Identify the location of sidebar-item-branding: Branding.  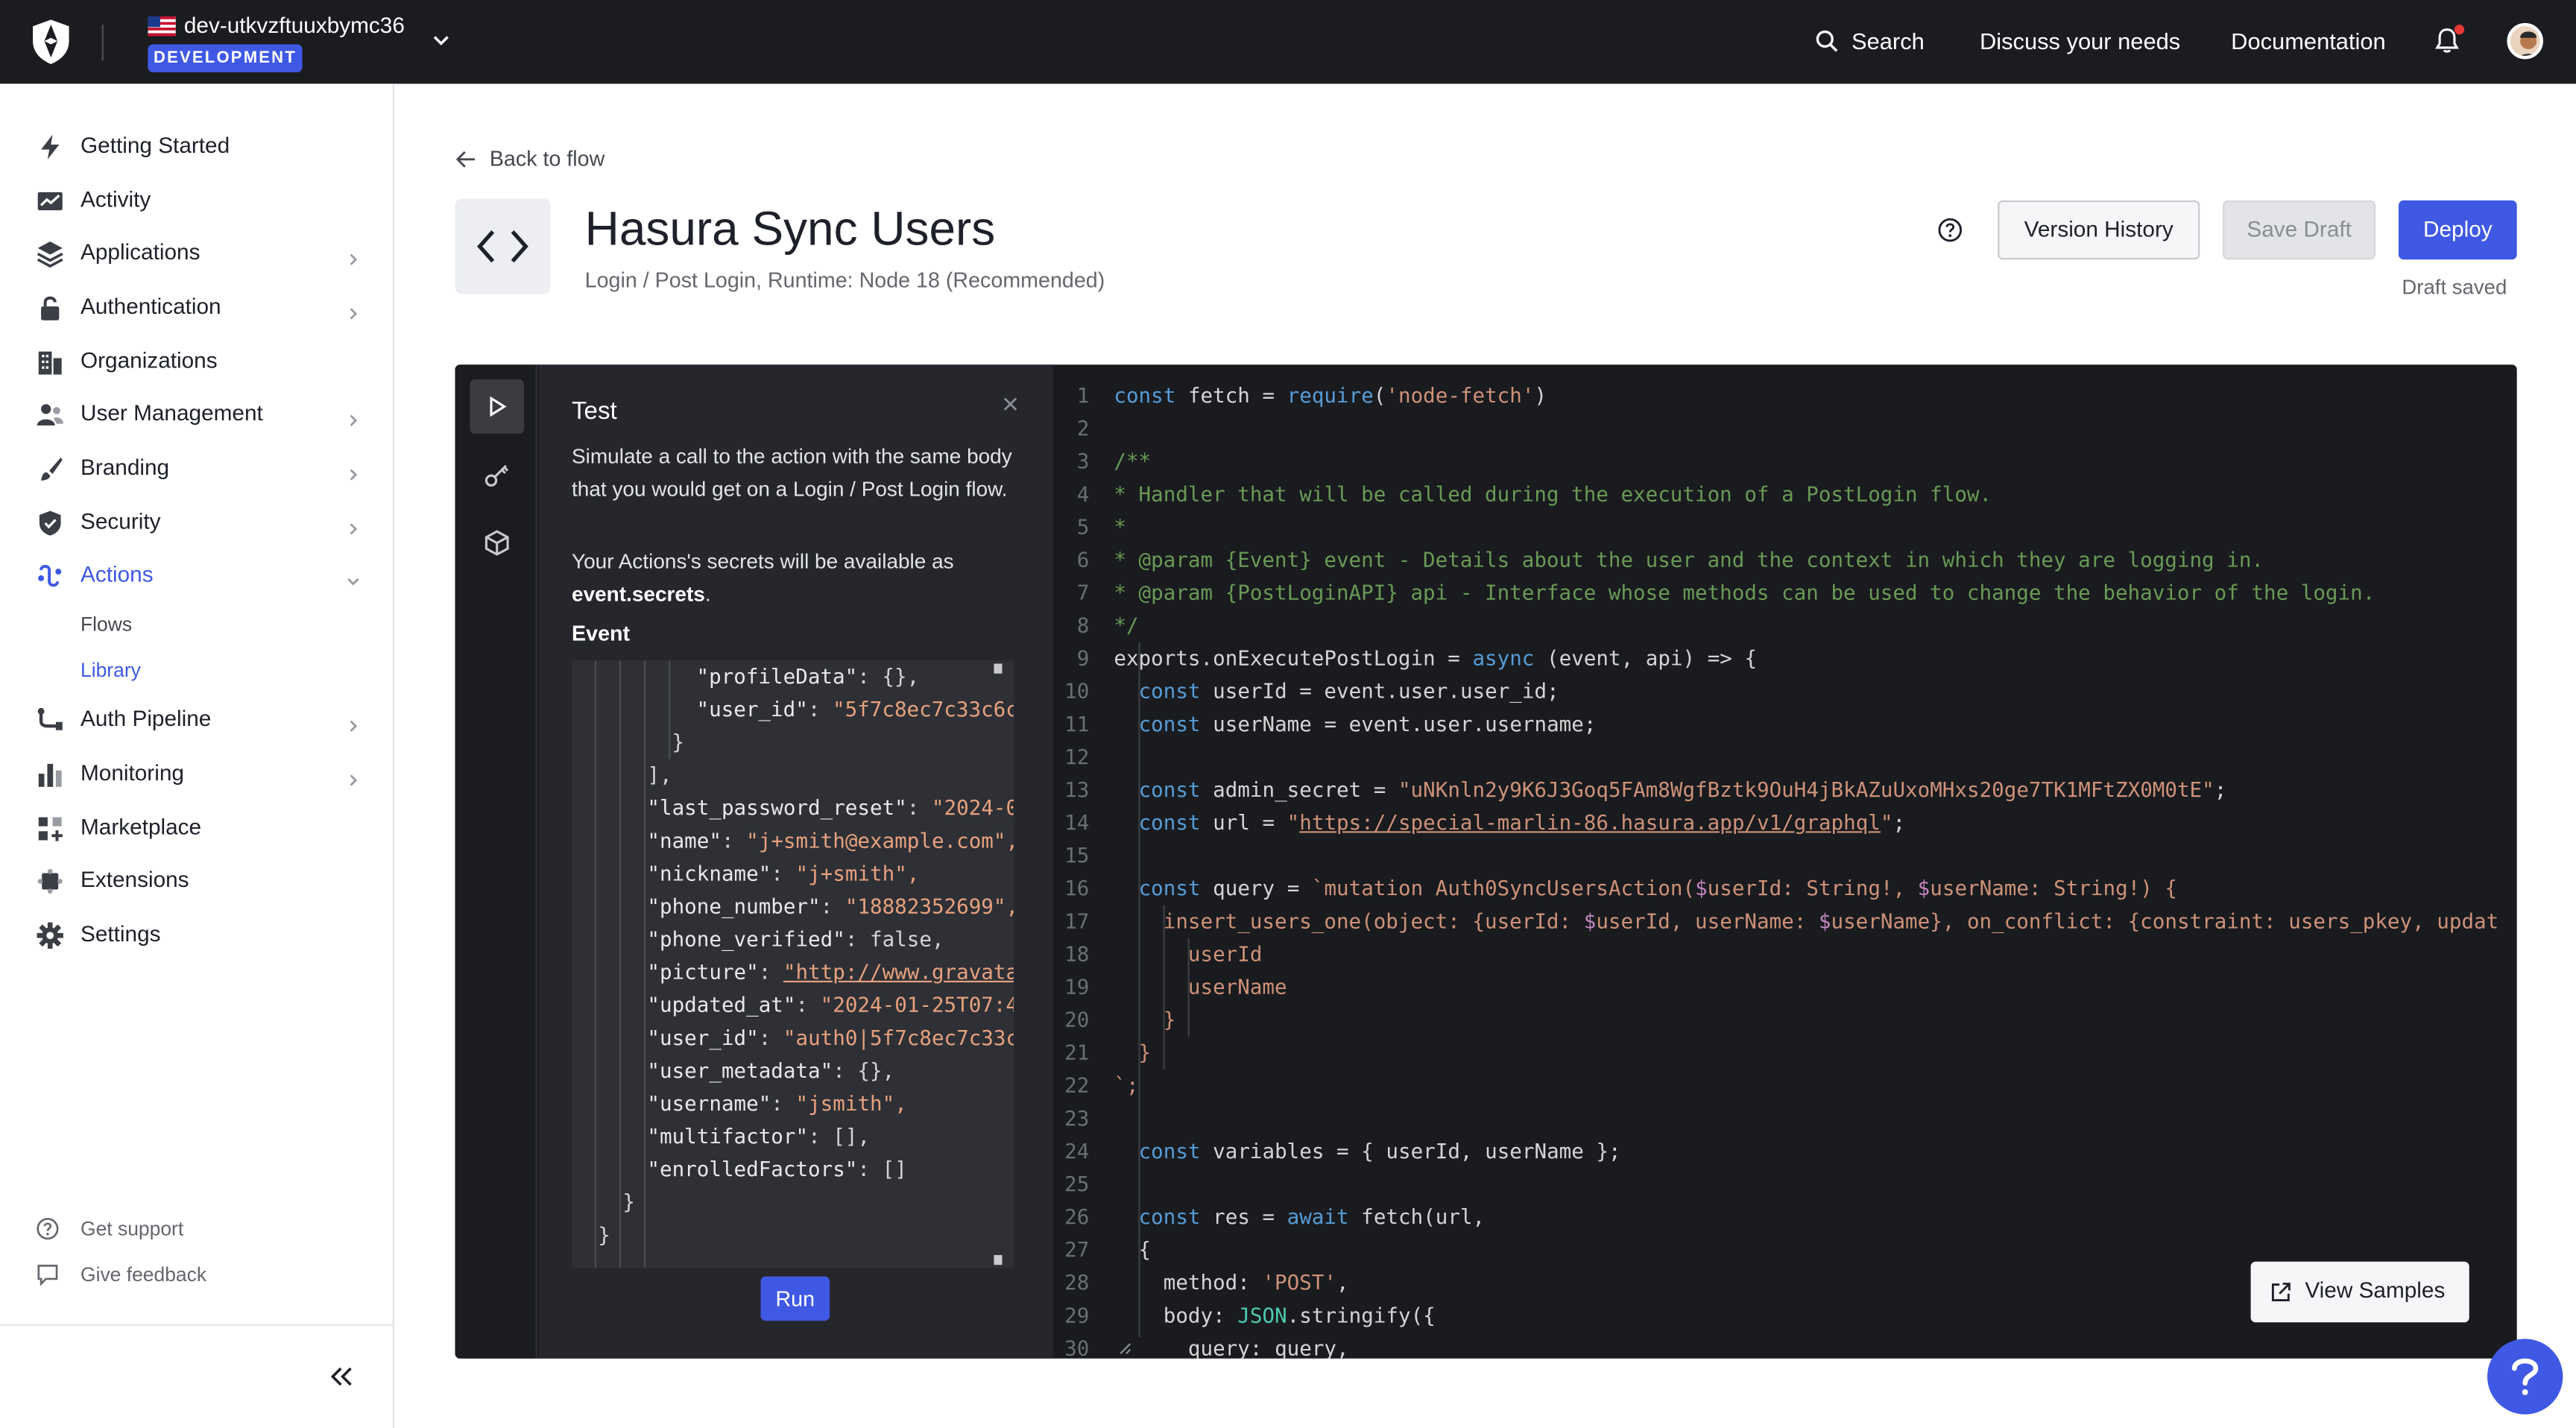
(196, 468).